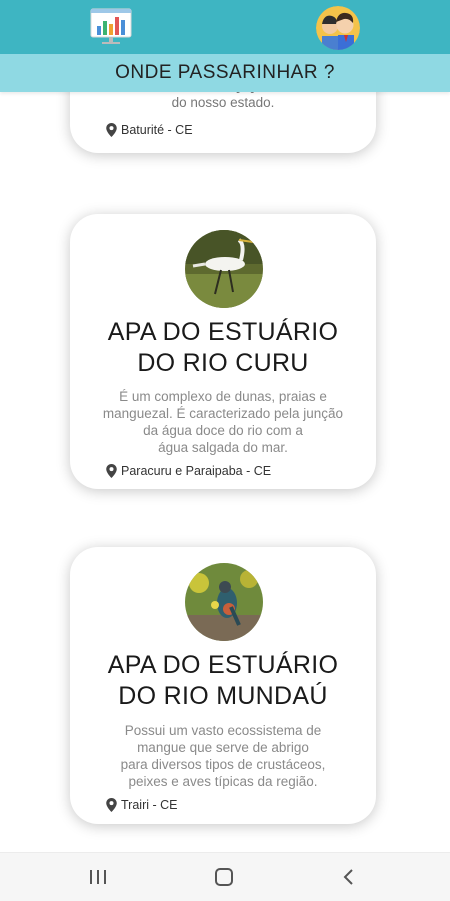 The height and width of the screenshot is (901, 450). I want to click on system-nav-bar, so click(225, 876).